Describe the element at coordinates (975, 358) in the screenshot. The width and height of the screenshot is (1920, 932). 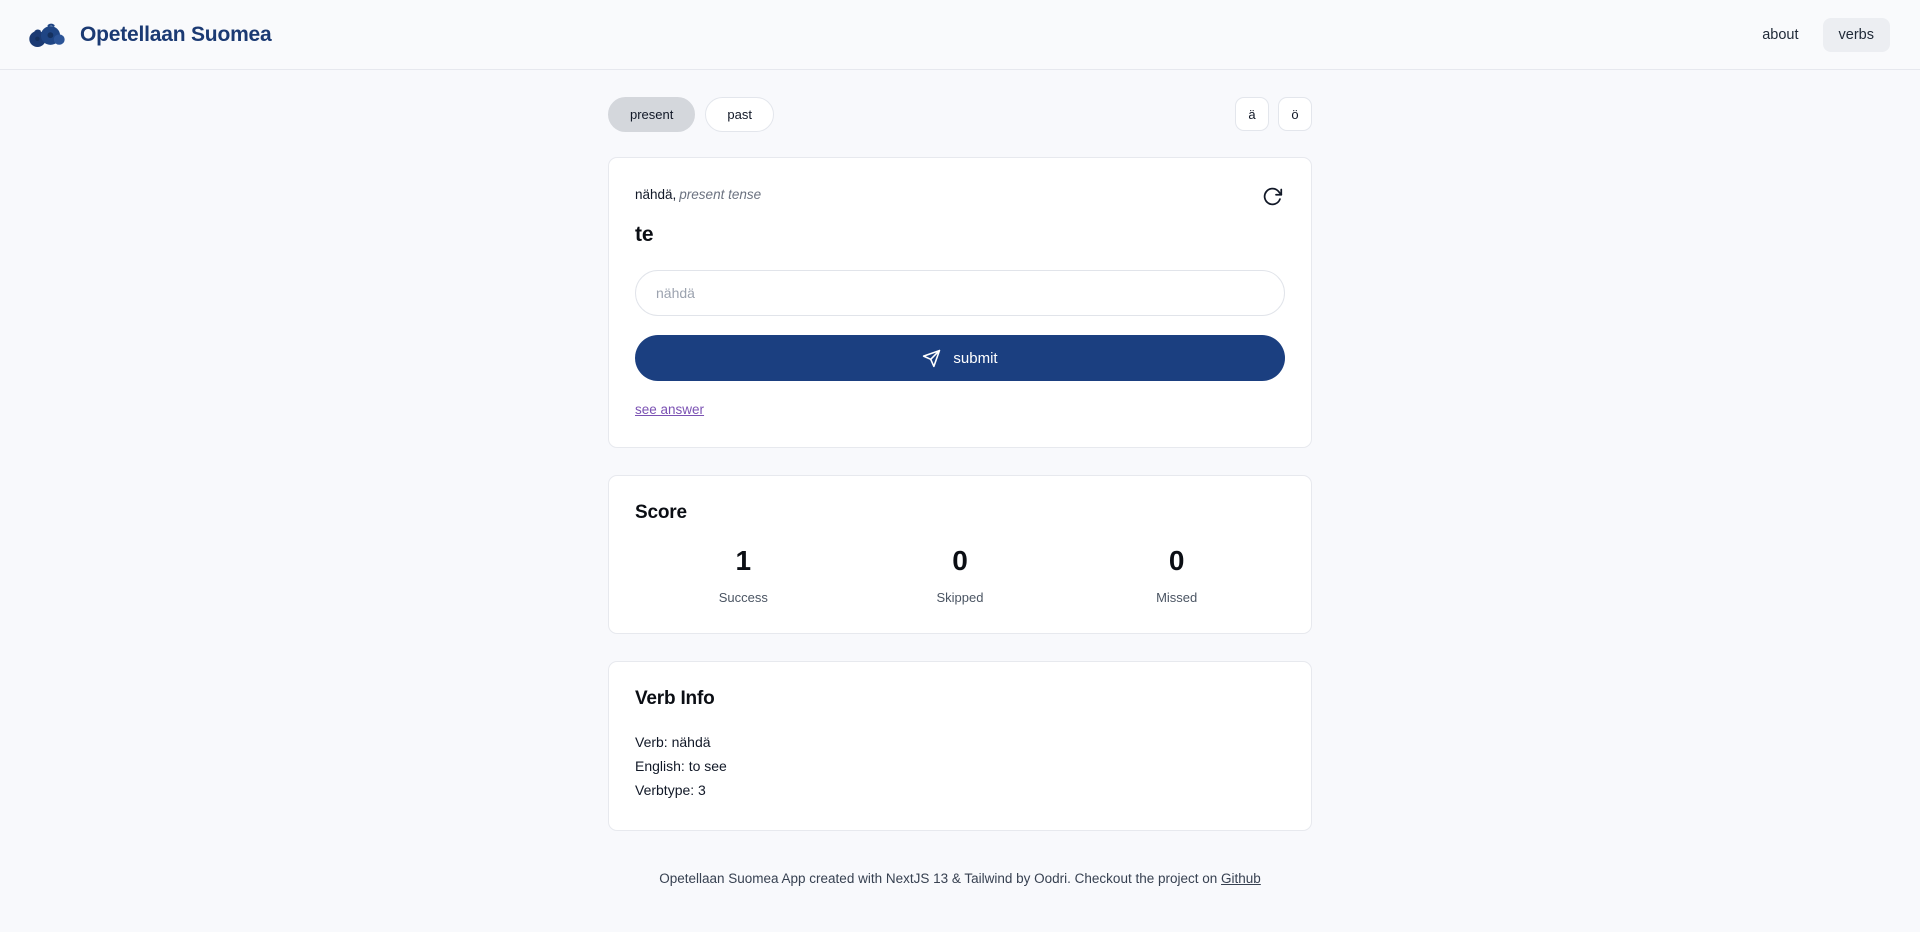
I see `submit-button-label: submit` at that location.